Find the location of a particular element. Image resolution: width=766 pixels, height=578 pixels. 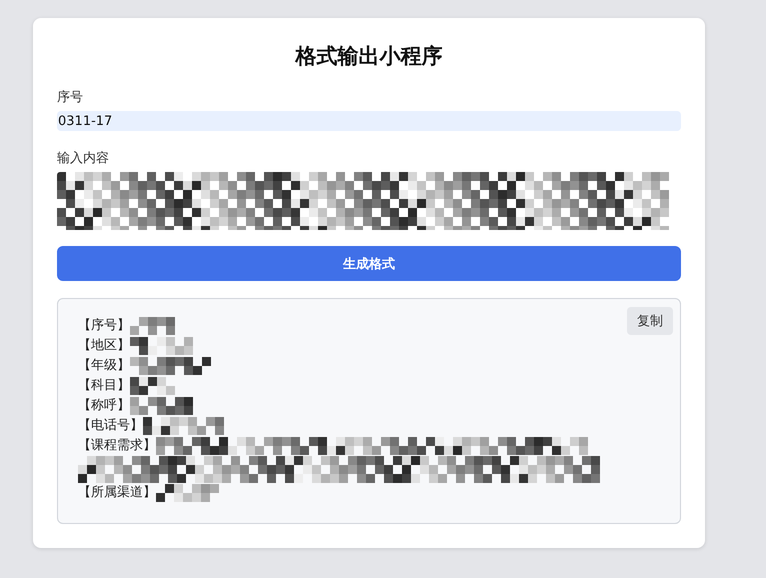

output-line: 【年级】 is located at coordinates (104, 366).